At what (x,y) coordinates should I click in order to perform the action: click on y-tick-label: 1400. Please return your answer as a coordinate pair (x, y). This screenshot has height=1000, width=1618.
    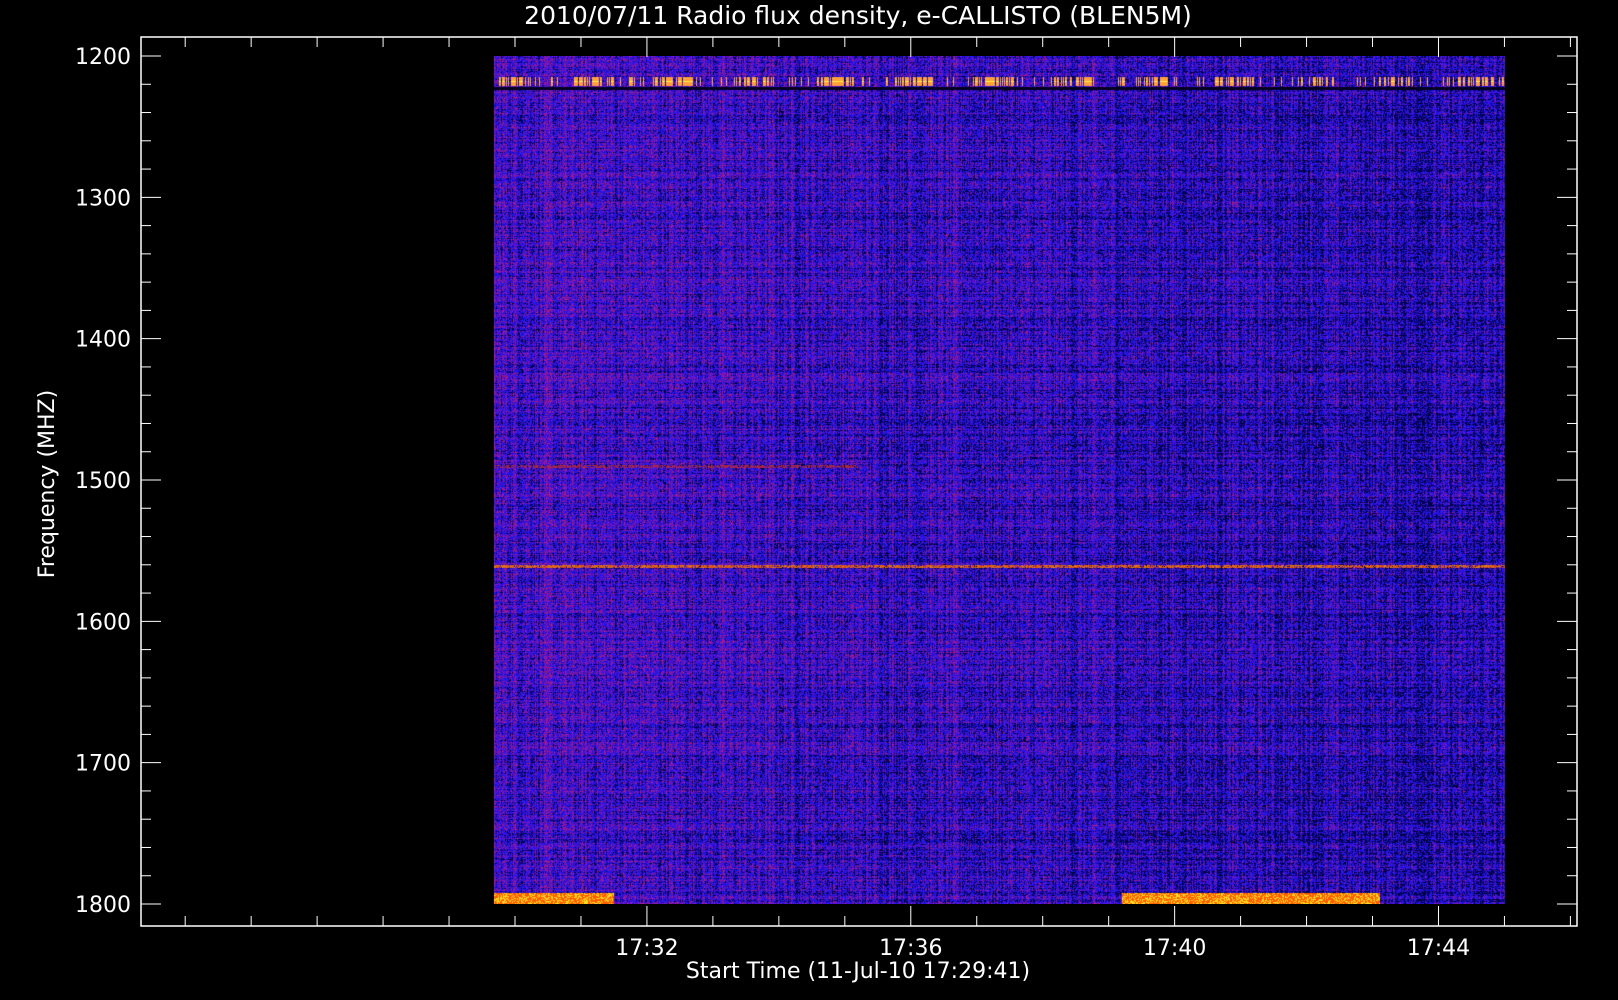
    Looking at the image, I should click on (103, 340).